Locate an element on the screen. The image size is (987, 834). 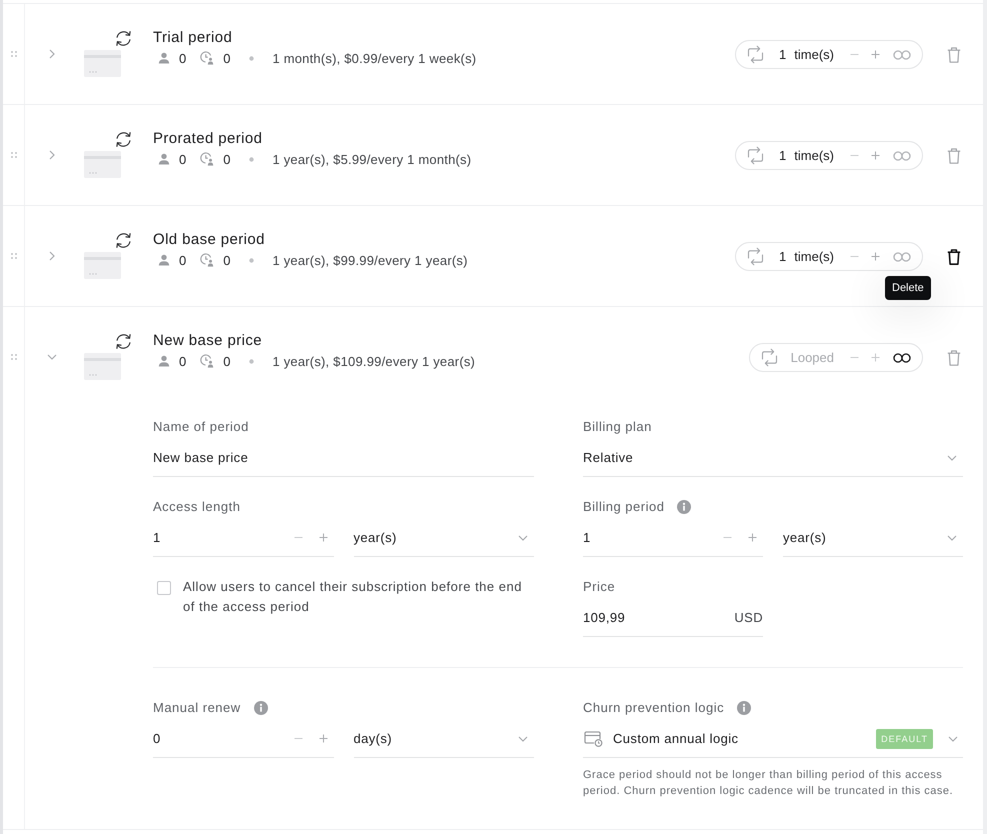
field-label: Billing plan is located at coordinates (617, 427).